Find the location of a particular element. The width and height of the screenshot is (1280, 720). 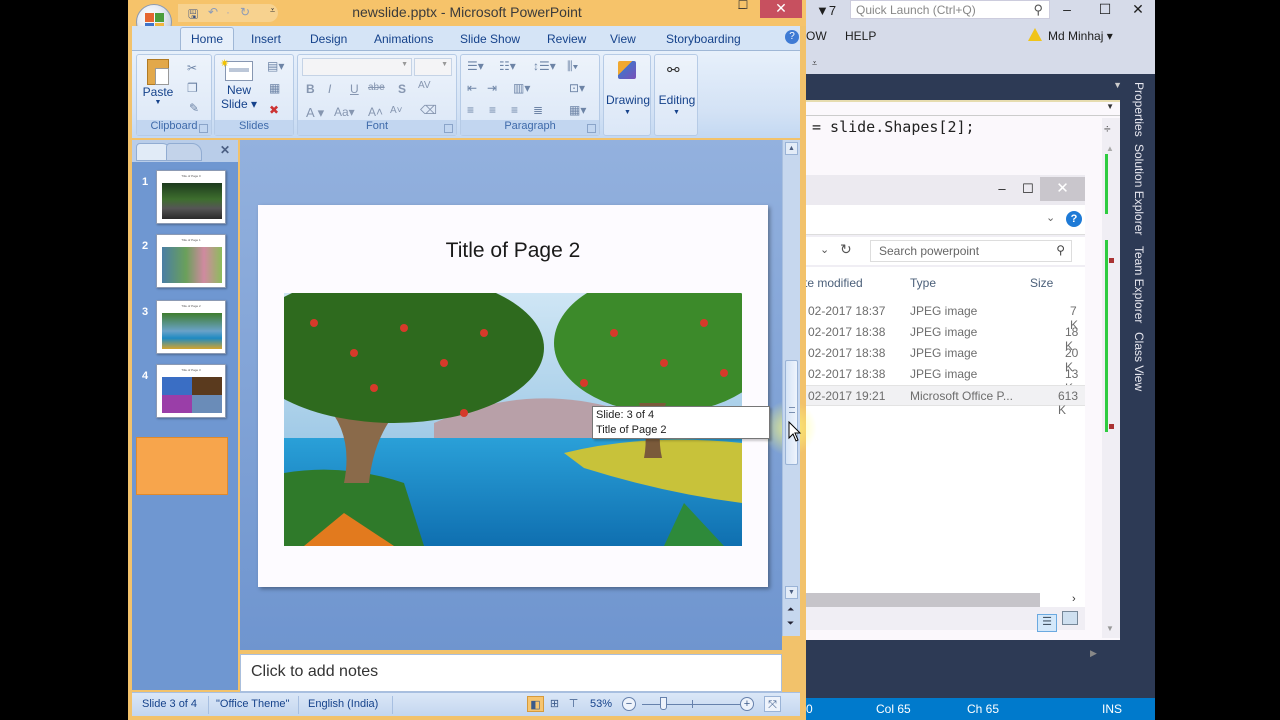

font-size-combo: ▼ is located at coordinates (433, 67).